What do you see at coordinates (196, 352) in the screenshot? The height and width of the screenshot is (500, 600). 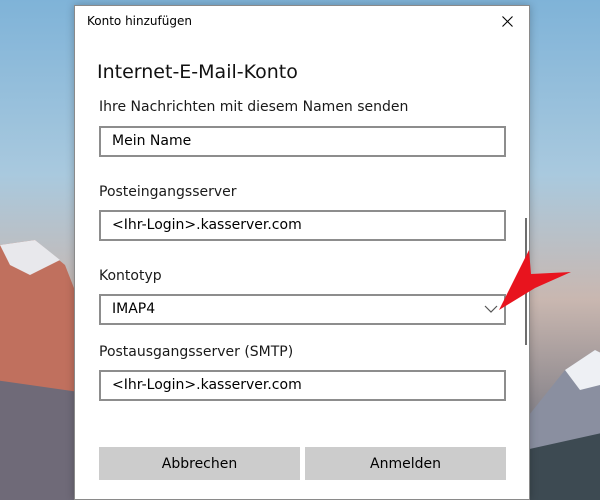 I see `outgoing-server-label: Postausgangsserver (SMTP)` at bounding box center [196, 352].